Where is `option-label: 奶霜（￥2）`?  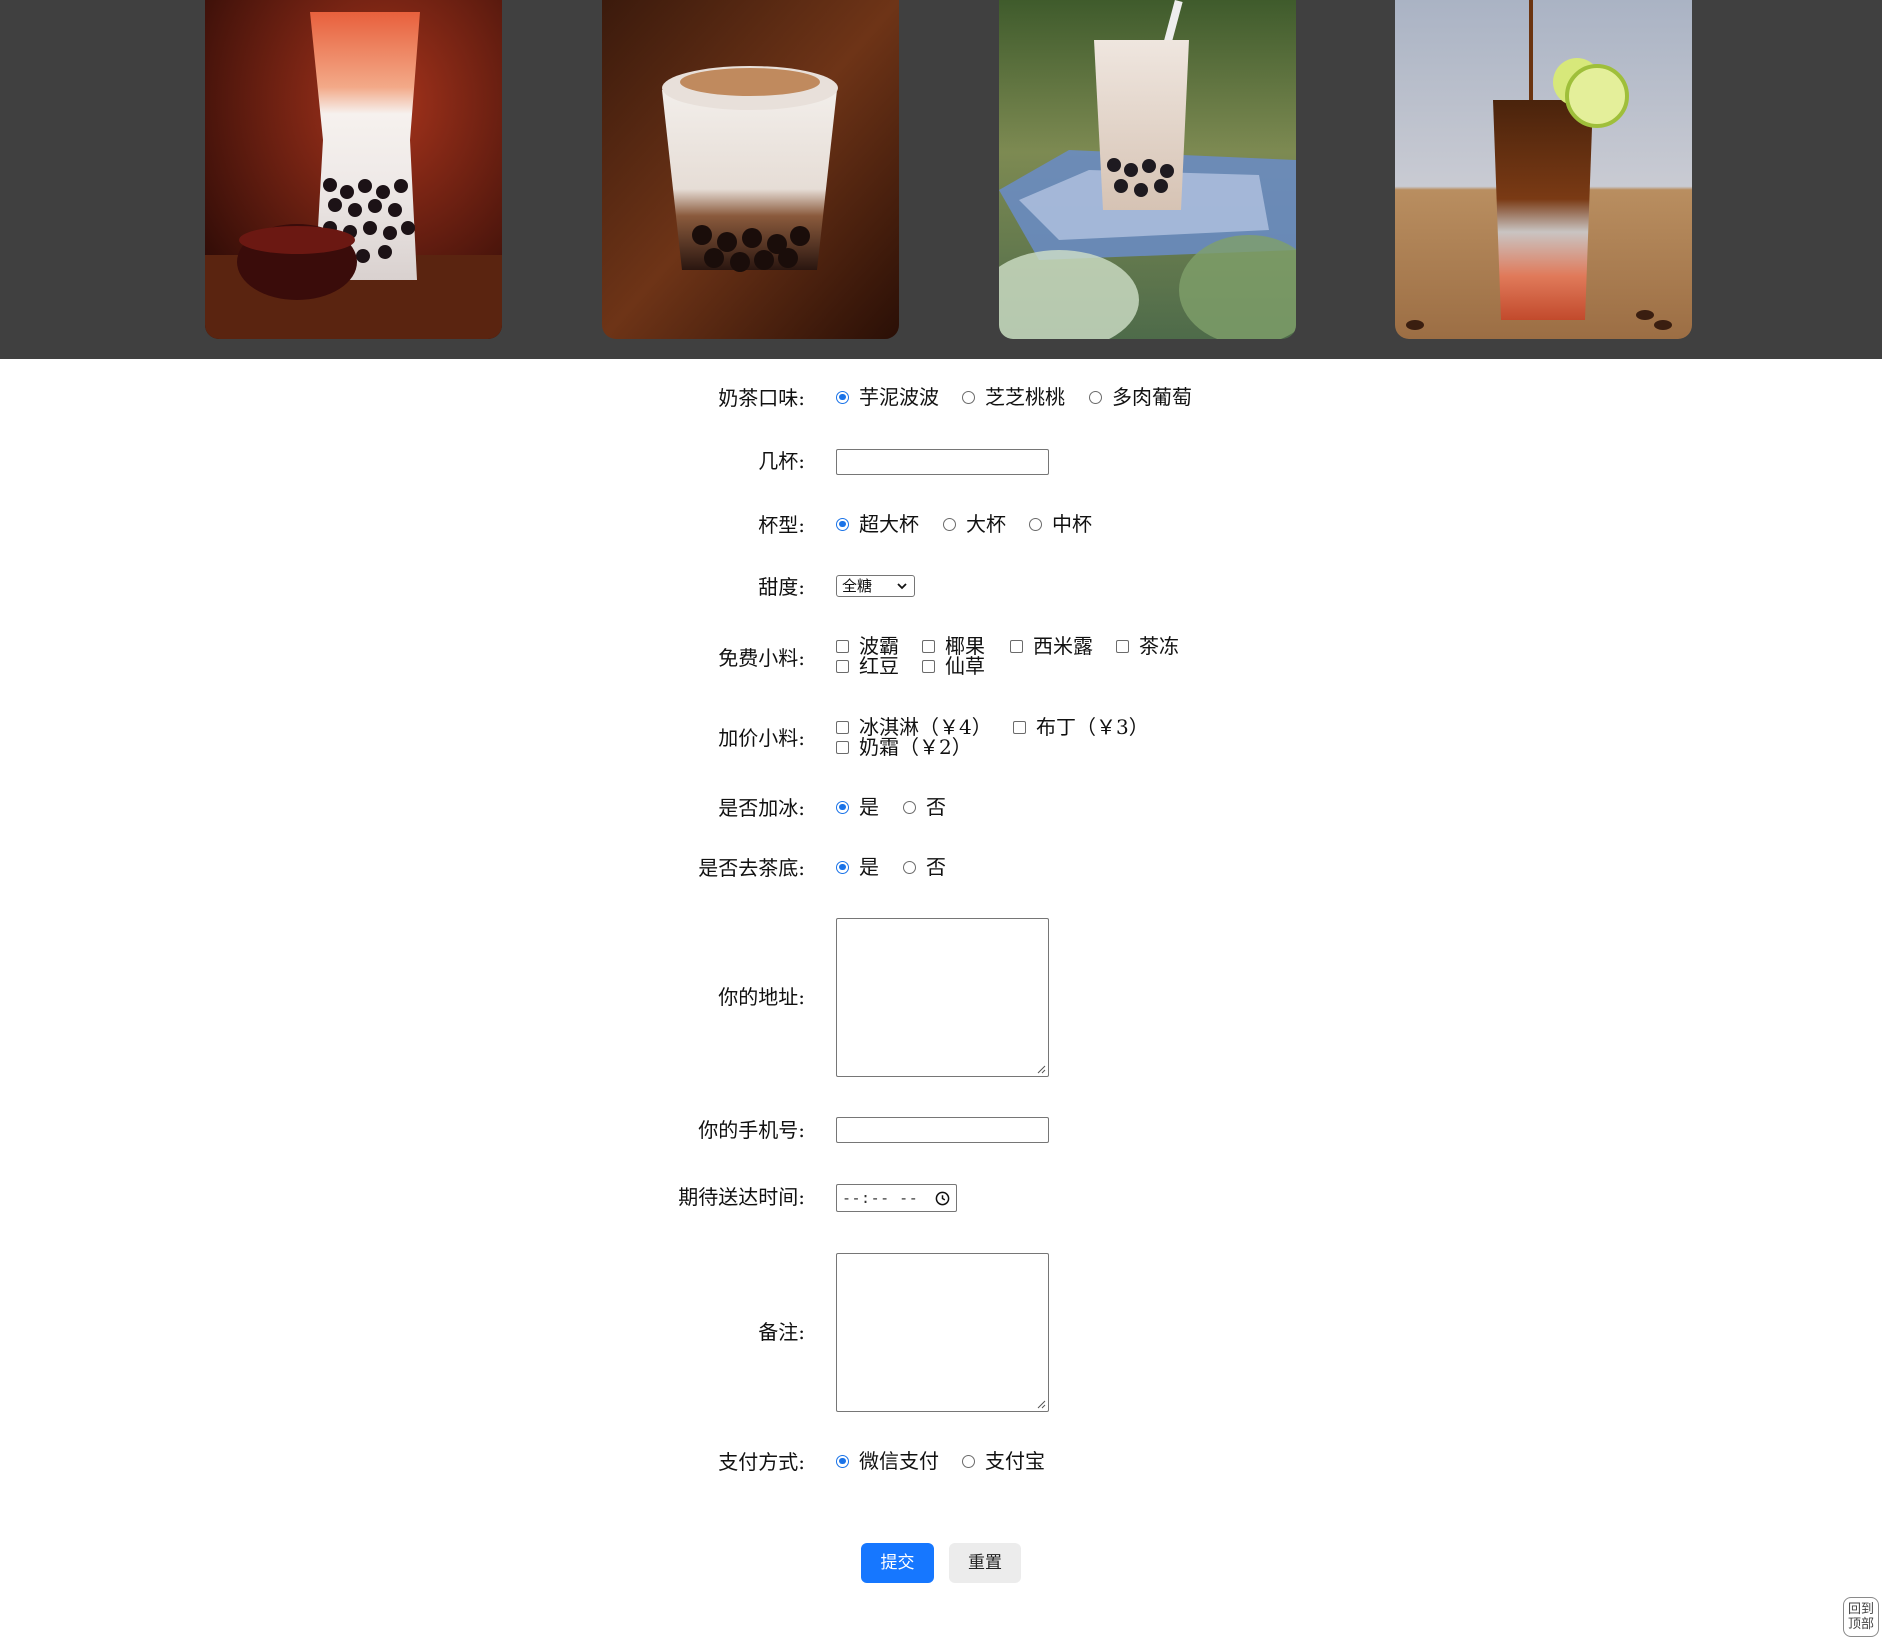
option-label: 奶霜（￥2） is located at coordinates (915, 747).